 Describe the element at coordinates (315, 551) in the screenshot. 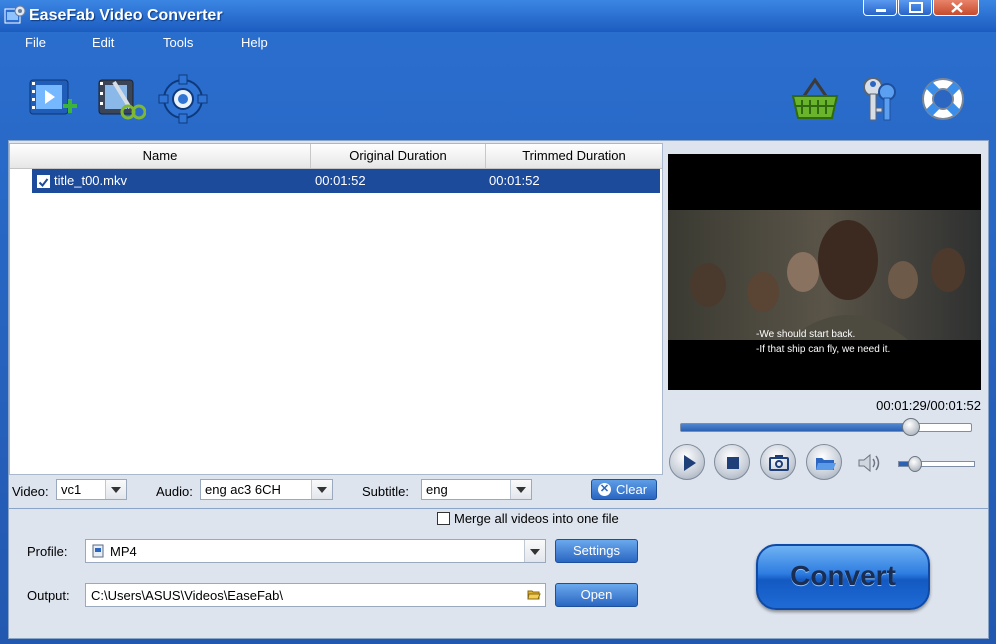

I see `profile-select: MP4` at that location.